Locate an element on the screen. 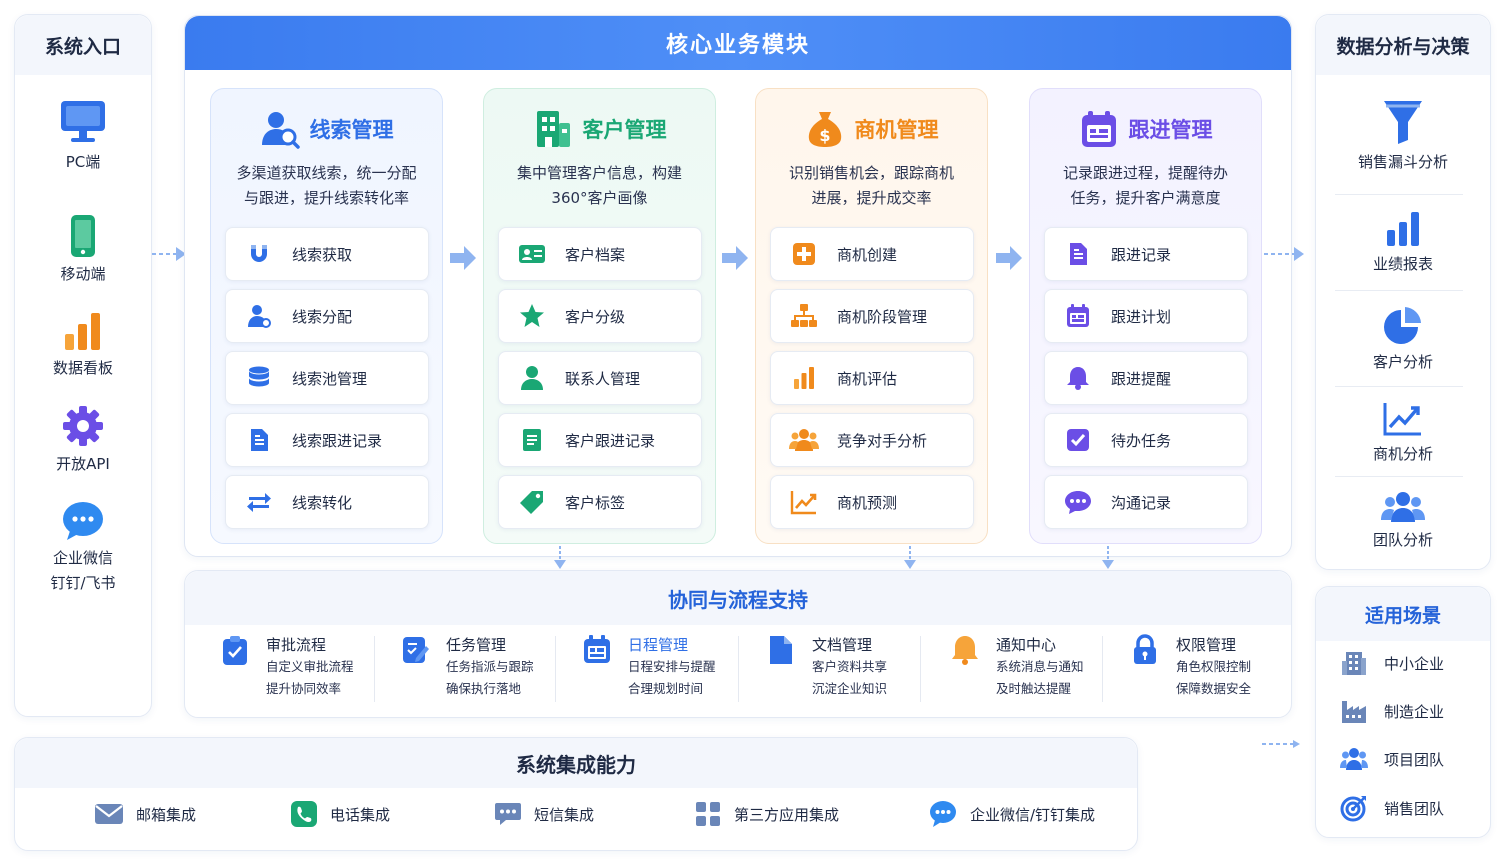  module-item: 客户跟进记录 is located at coordinates (600, 440).